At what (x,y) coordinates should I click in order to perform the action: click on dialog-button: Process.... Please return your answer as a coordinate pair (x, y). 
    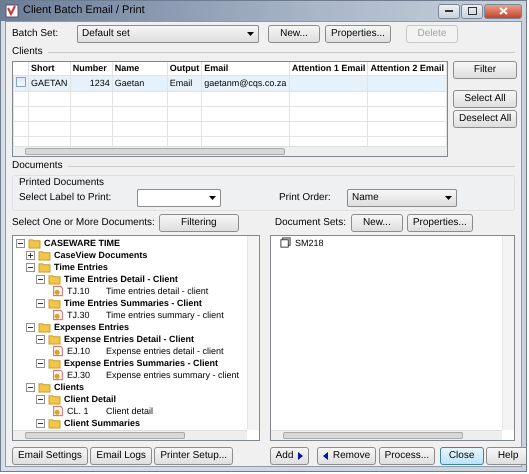
    Looking at the image, I should click on (407, 455).